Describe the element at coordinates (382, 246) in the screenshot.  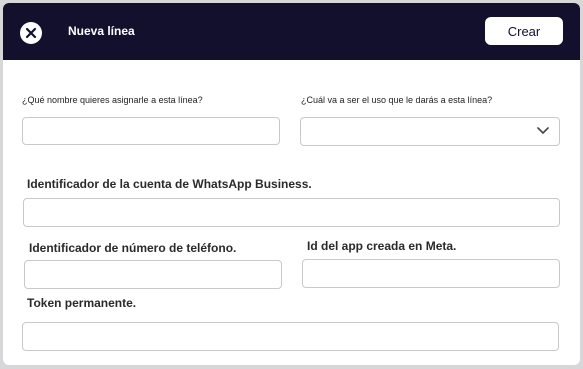
I see `app-id-label: Id del app creada en Meta.` at that location.